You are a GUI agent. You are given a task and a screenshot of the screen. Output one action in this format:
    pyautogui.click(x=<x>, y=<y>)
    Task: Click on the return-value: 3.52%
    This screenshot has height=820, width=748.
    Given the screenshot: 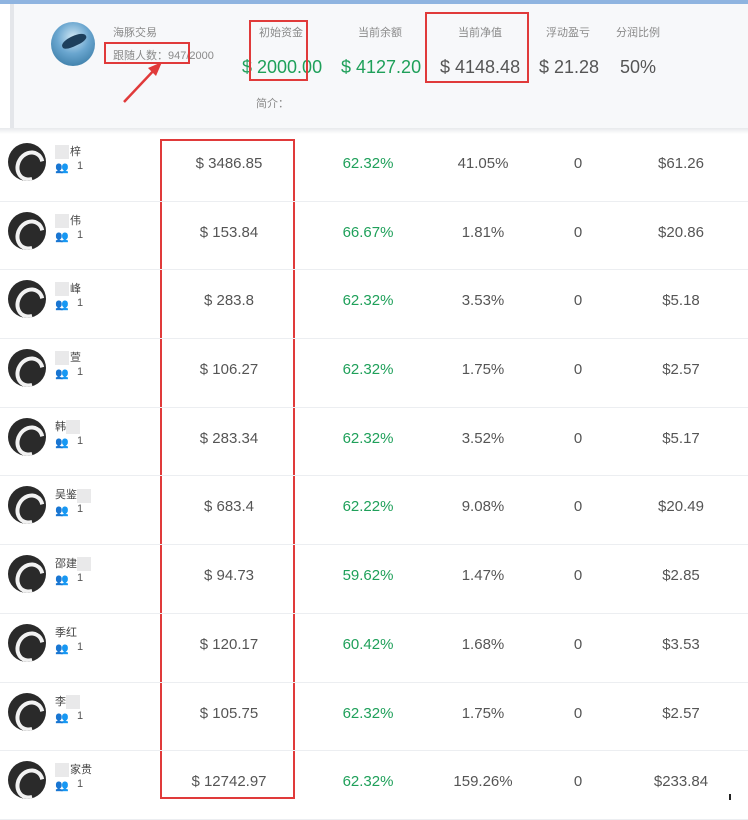 What is the action you would take?
    pyautogui.click(x=483, y=438)
    